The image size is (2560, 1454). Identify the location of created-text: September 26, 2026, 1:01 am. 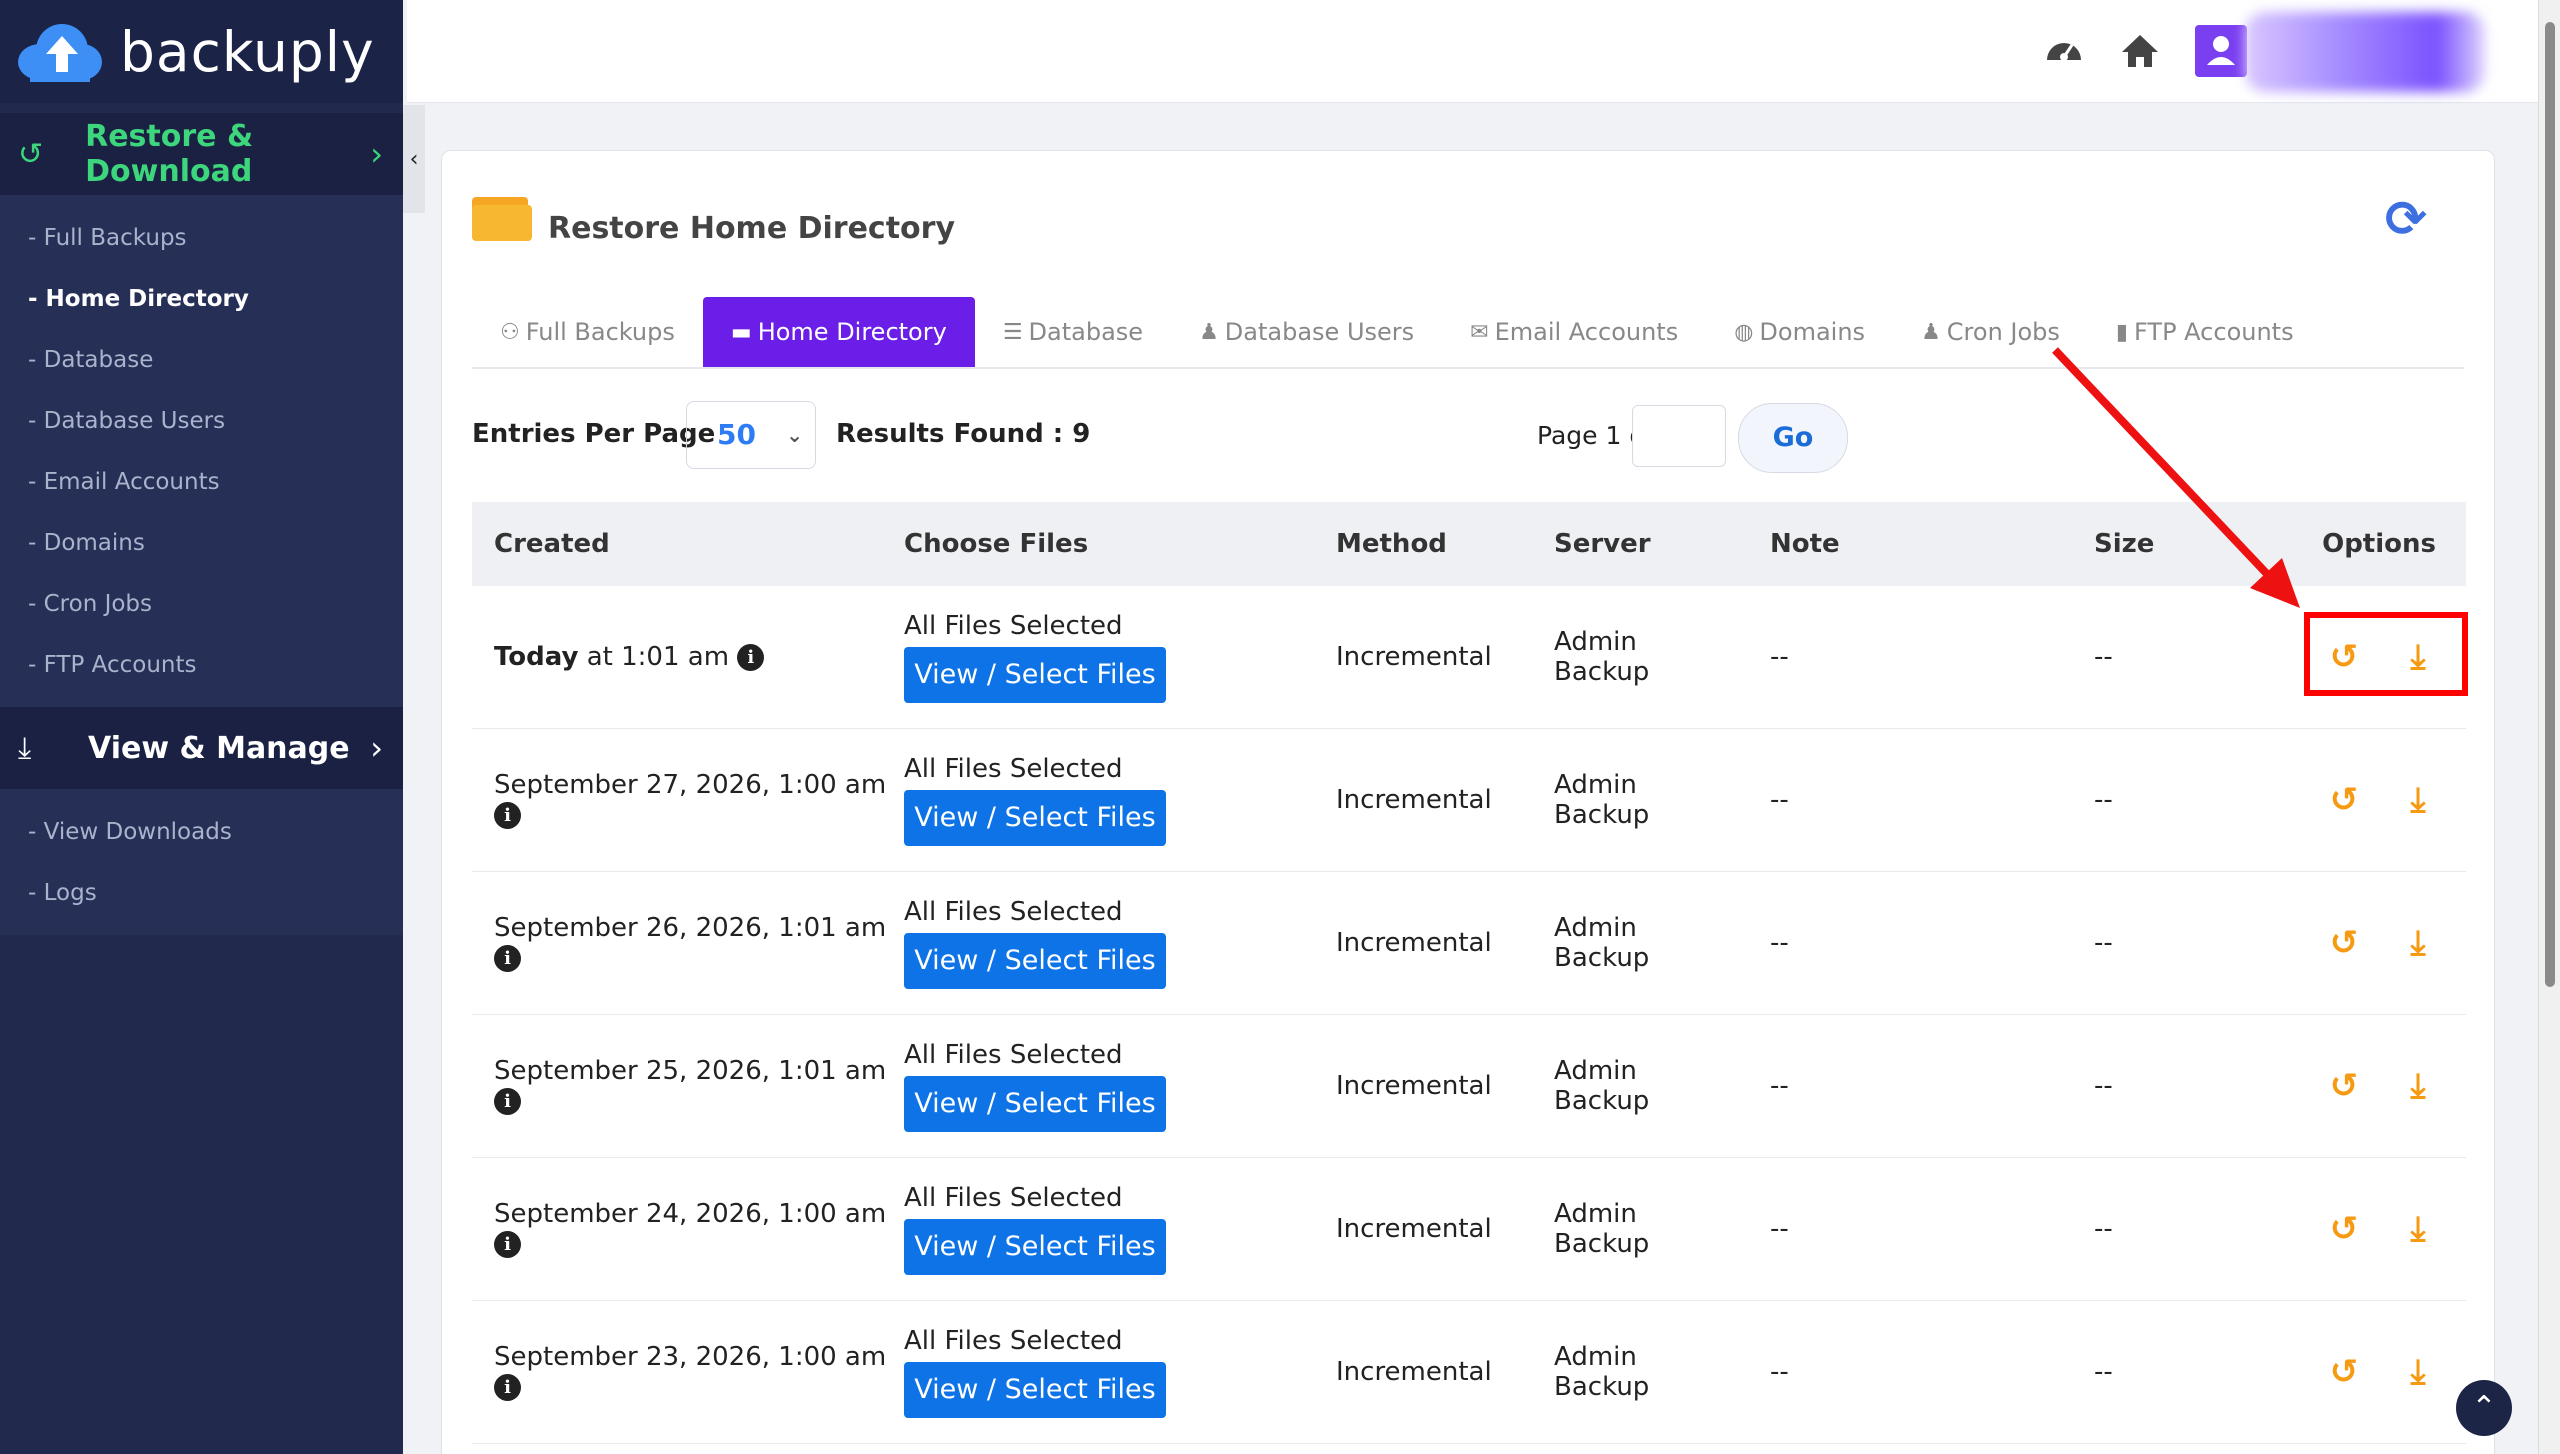
(690, 928).